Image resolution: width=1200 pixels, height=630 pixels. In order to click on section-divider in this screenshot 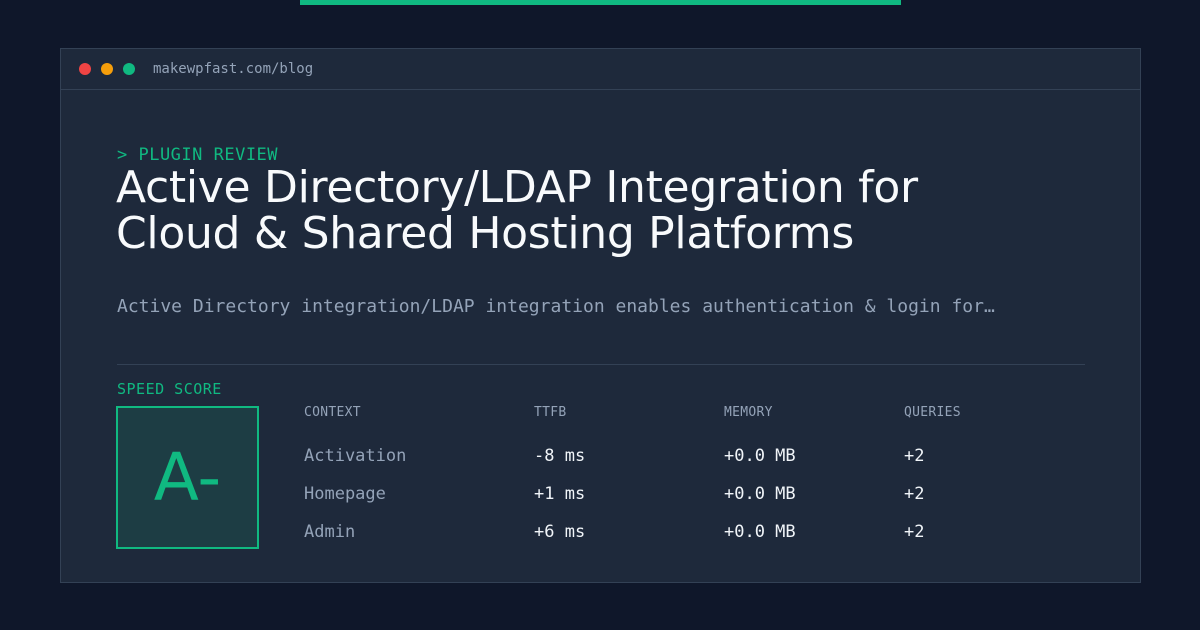, I will do `click(601, 364)`.